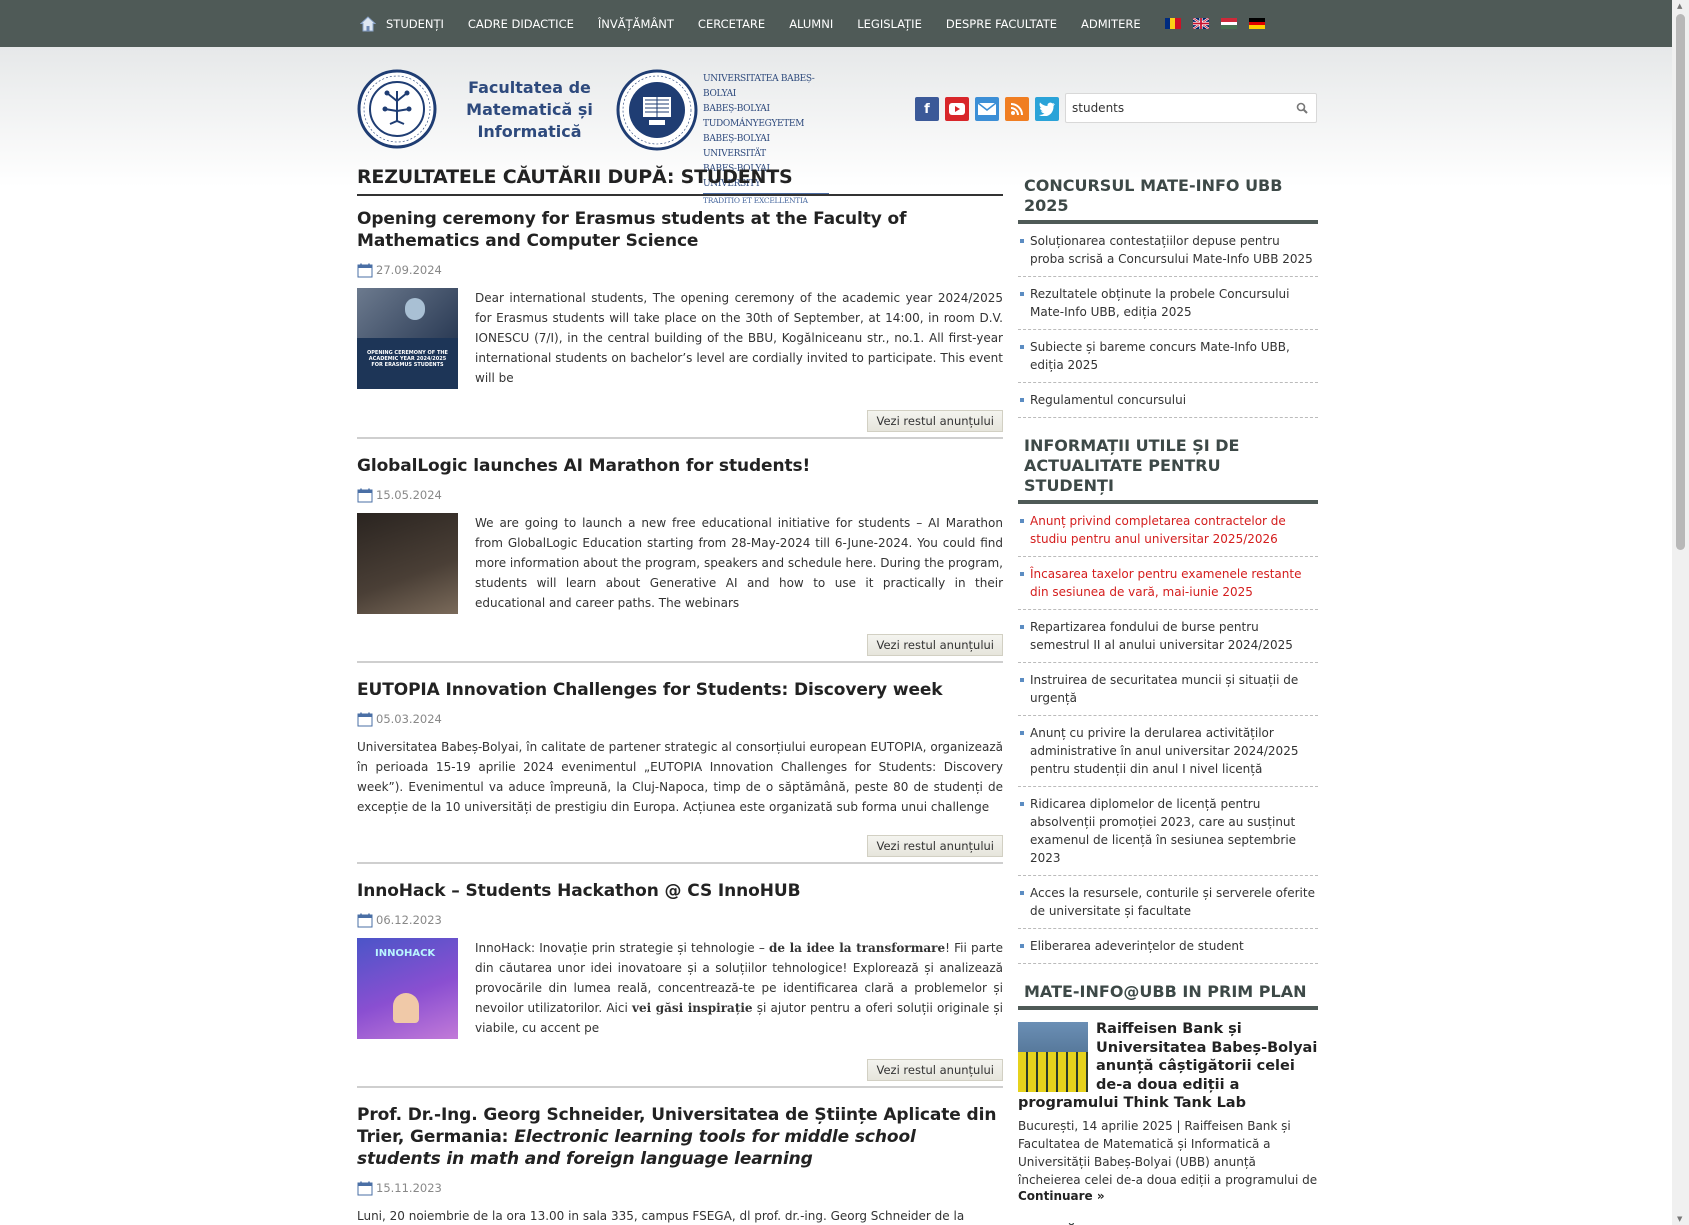  I want to click on ubb-logo, so click(657, 110).